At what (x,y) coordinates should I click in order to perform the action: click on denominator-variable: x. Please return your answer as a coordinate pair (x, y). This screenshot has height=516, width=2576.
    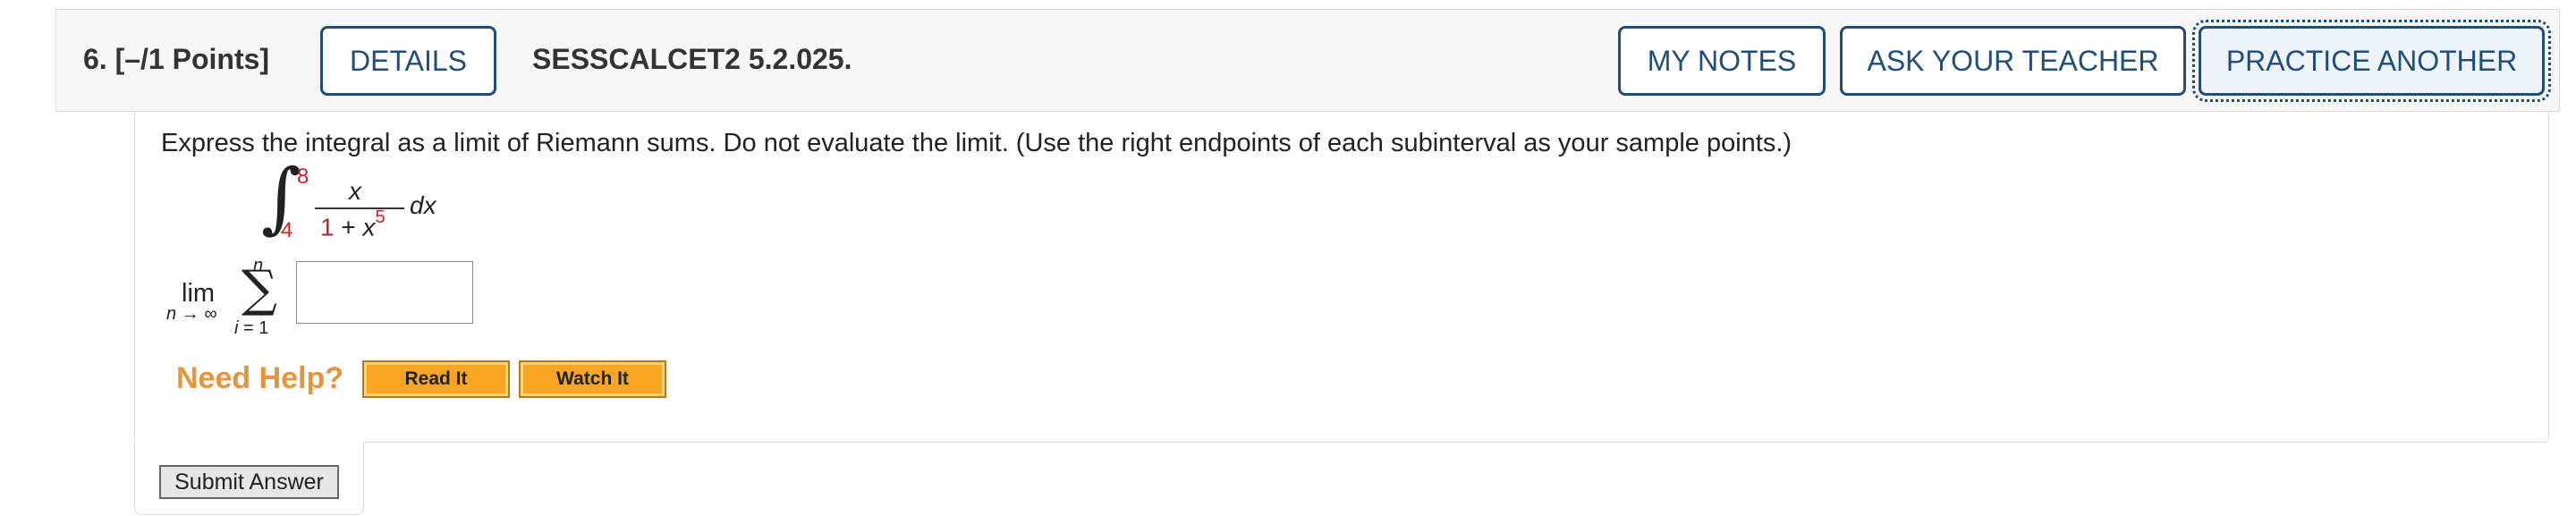
    Looking at the image, I should click on (369, 227).